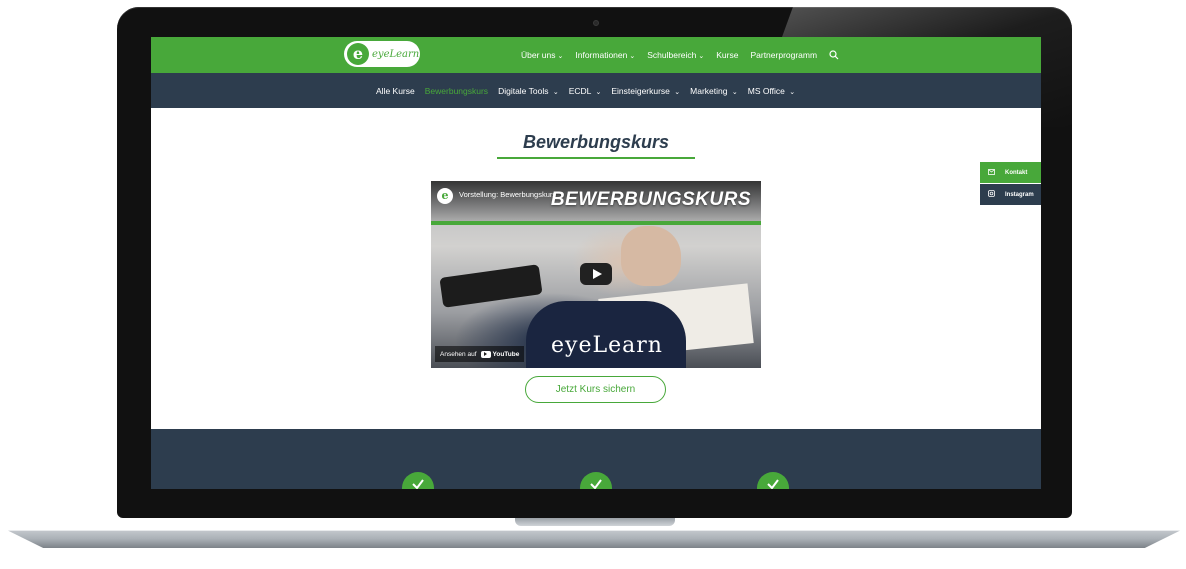 Image resolution: width=1186 pixels, height=569 pixels. I want to click on nav-label: Partnerprogramm, so click(784, 55).